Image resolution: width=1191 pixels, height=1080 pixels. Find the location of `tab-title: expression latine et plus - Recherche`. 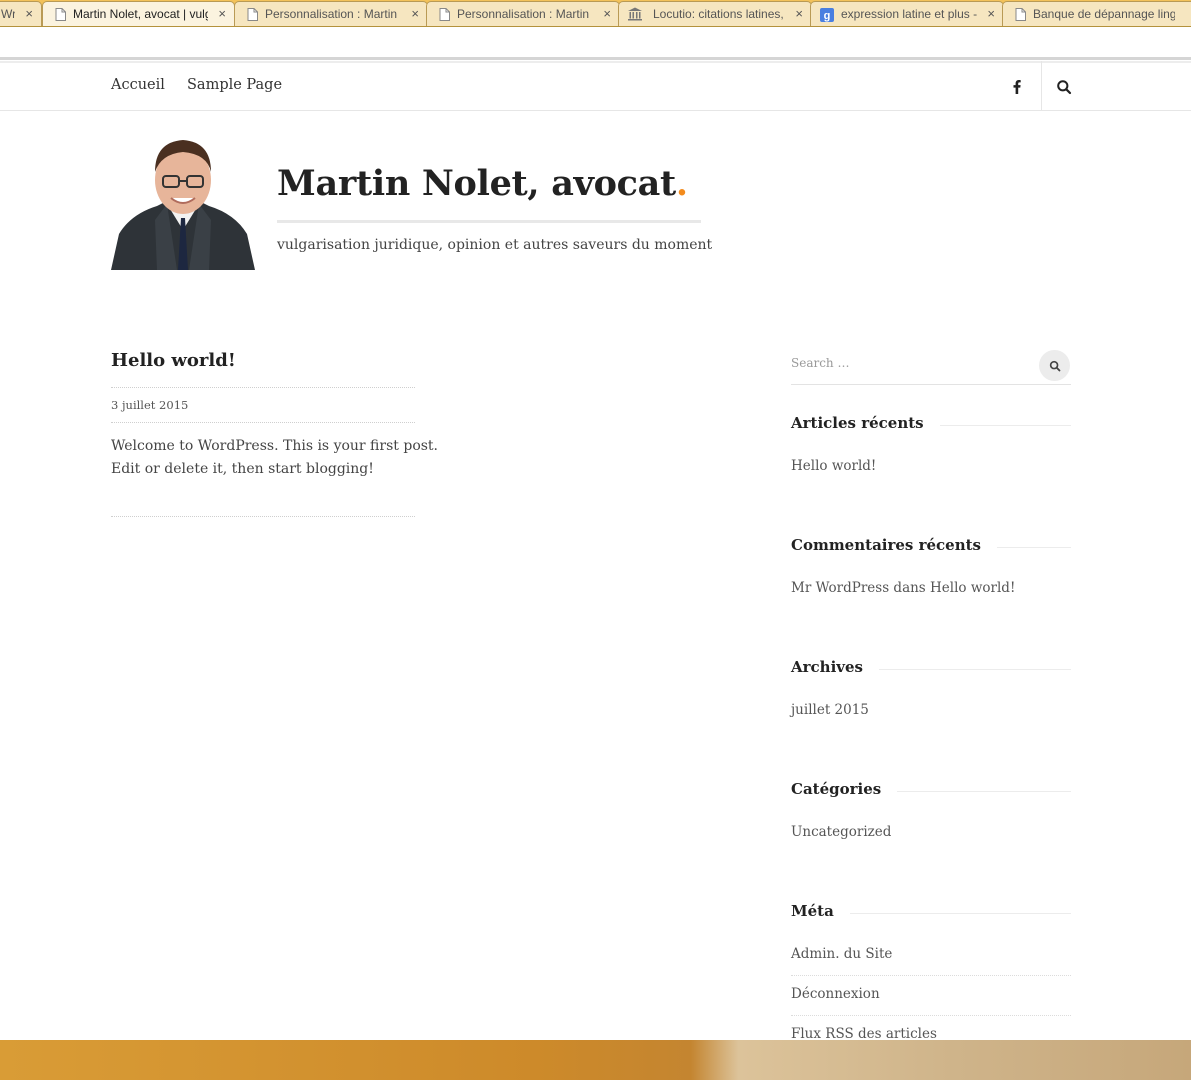

tab-title: expression latine et plus - Recherche is located at coordinates (909, 14).